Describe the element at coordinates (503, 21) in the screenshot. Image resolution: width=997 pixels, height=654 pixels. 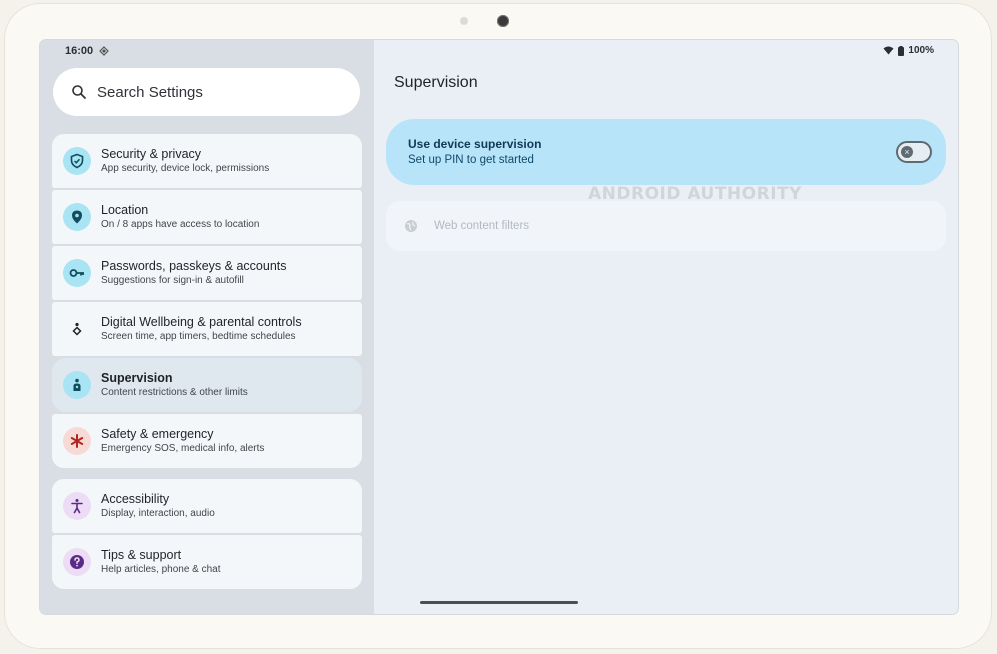
I see `front-camera` at that location.